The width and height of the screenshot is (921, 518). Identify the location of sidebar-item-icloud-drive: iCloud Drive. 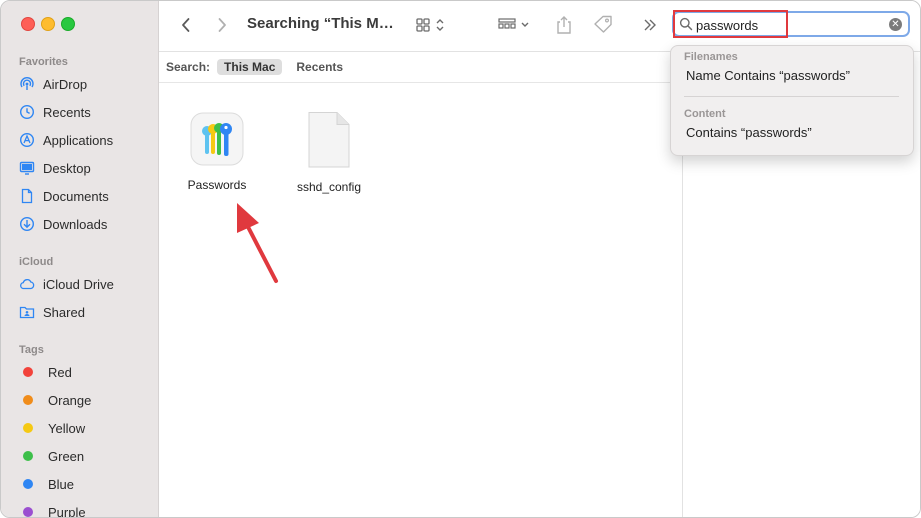
(66, 284).